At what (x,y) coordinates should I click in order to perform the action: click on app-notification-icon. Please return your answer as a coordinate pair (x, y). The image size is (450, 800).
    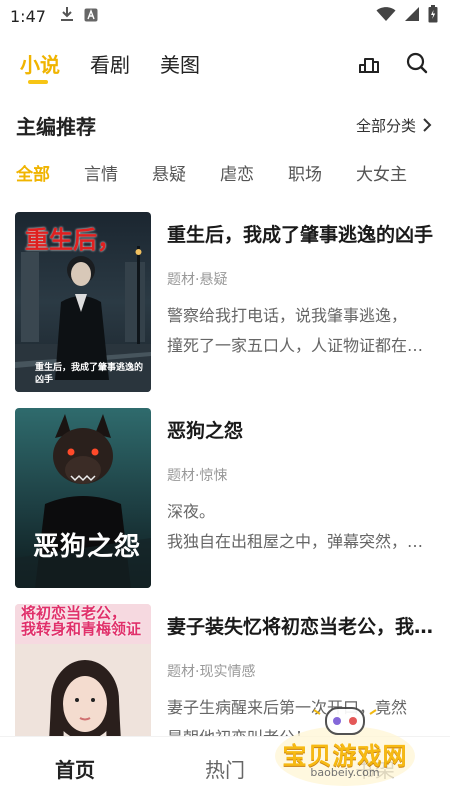
    Looking at the image, I should click on (91, 16).